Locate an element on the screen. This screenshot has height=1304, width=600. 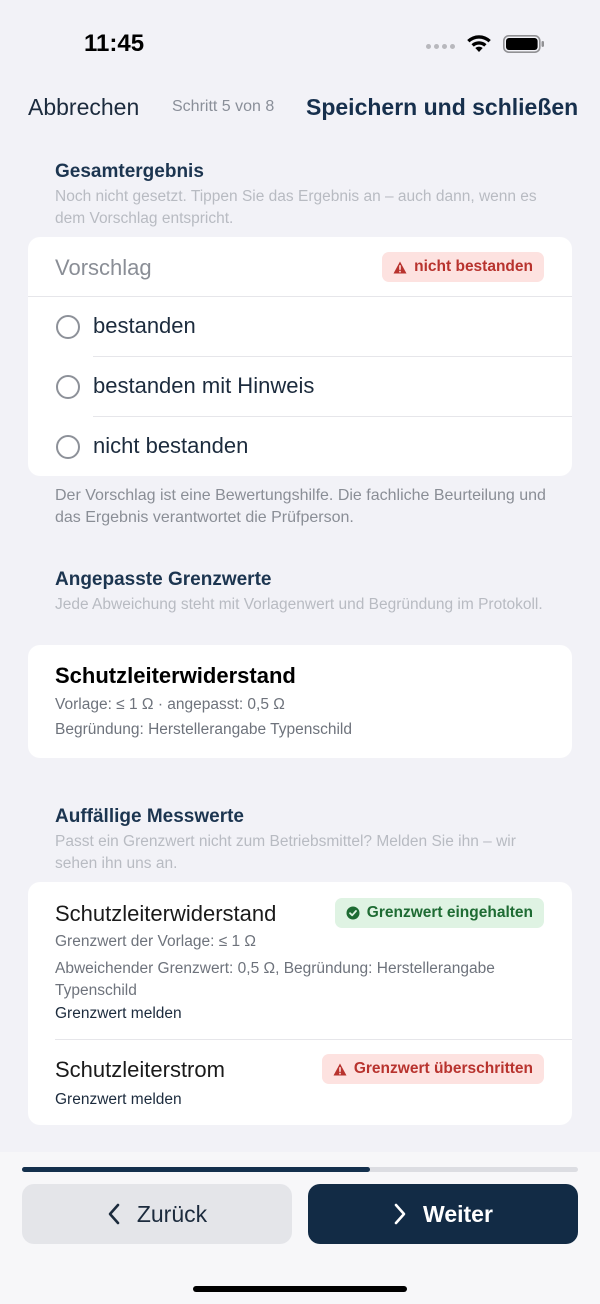
progress-bar is located at coordinates (300, 1169).